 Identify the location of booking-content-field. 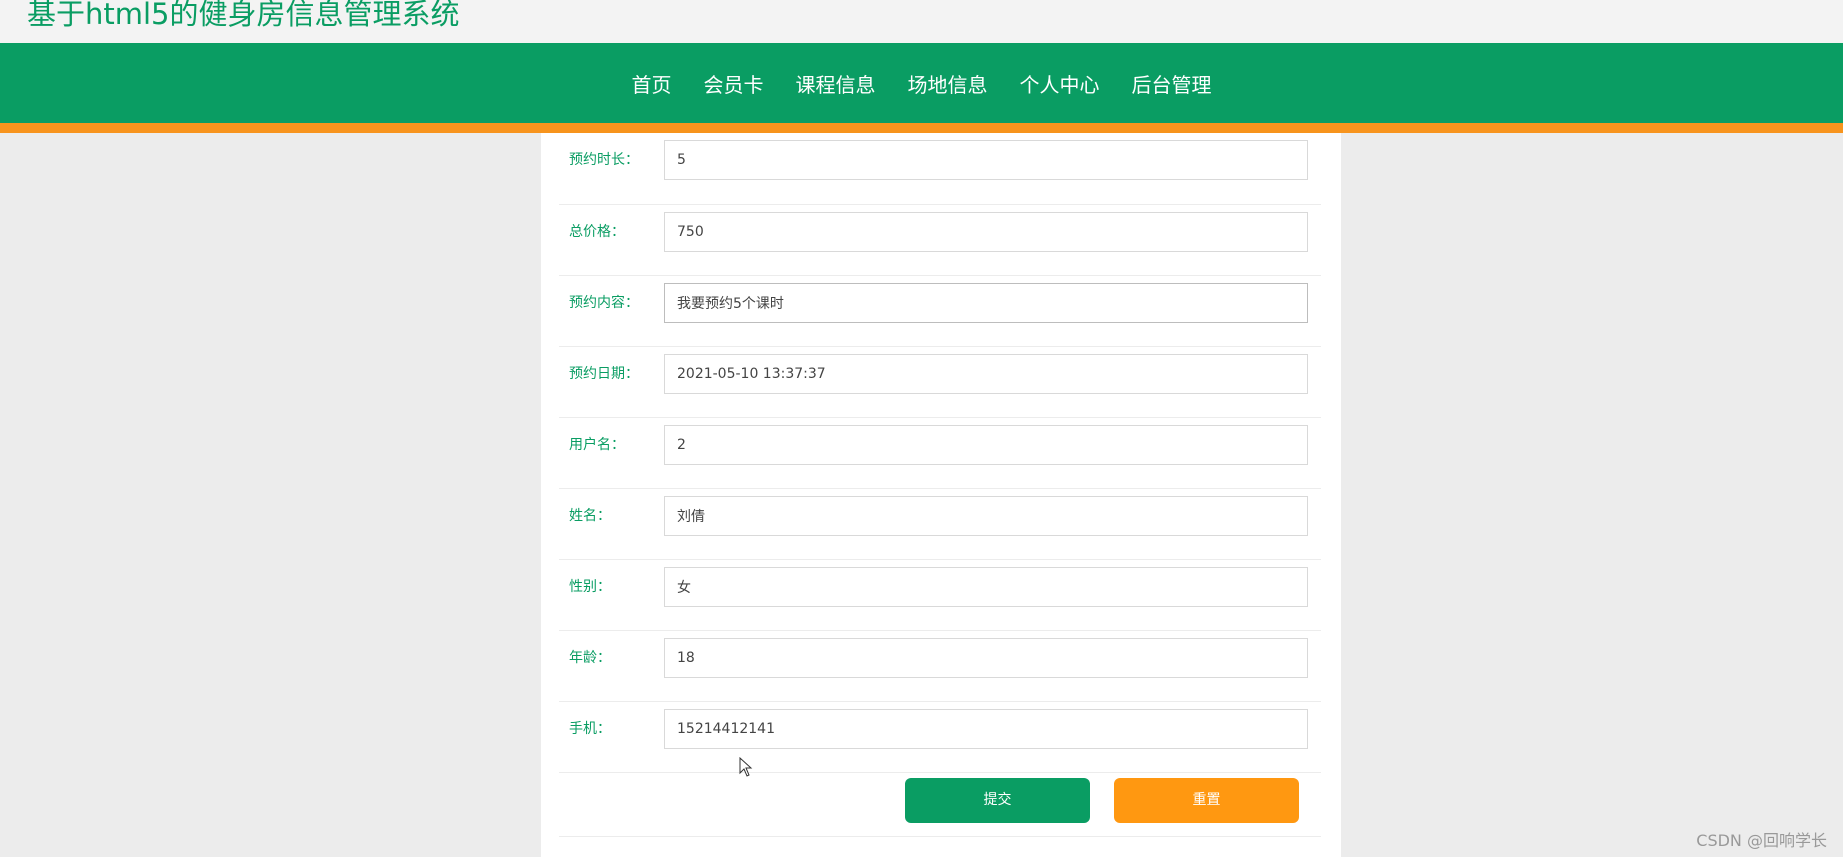
(986, 303).